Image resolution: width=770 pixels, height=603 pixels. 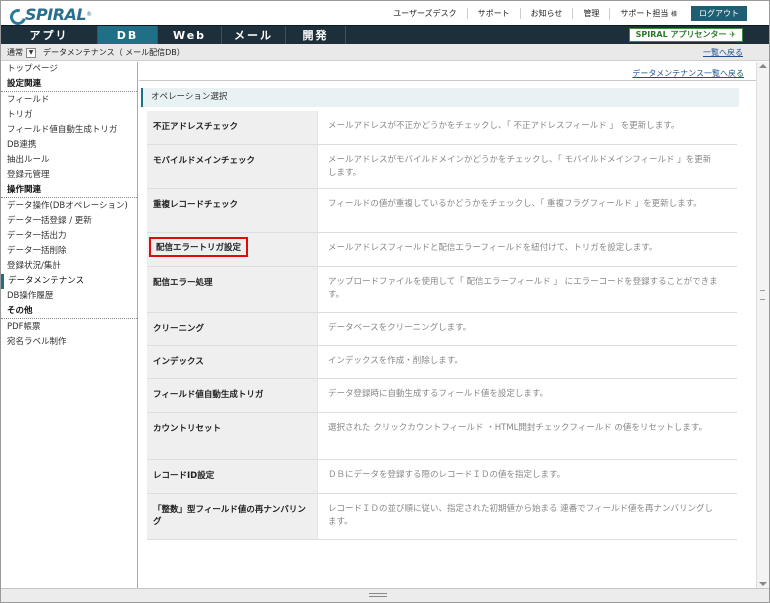 What do you see at coordinates (195, 205) in the screenshot?
I see `operation-label: 重複レコードチェック` at bounding box center [195, 205].